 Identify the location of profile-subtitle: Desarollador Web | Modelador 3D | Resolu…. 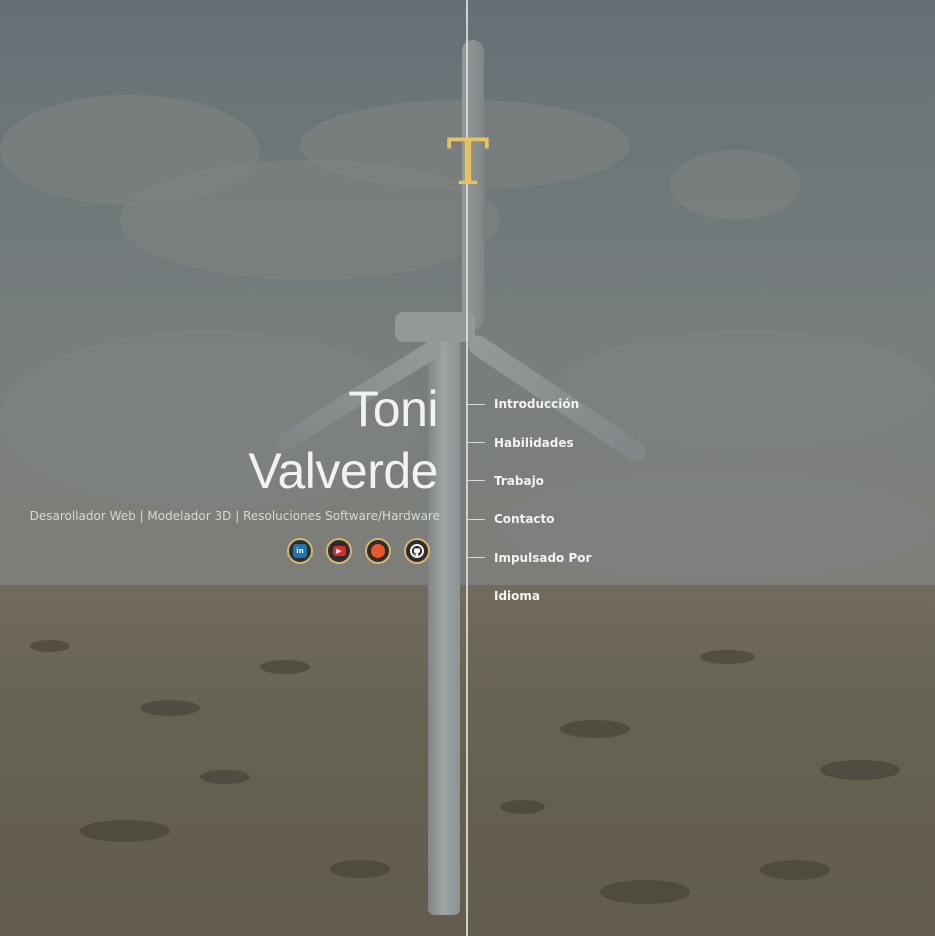
(234, 516).